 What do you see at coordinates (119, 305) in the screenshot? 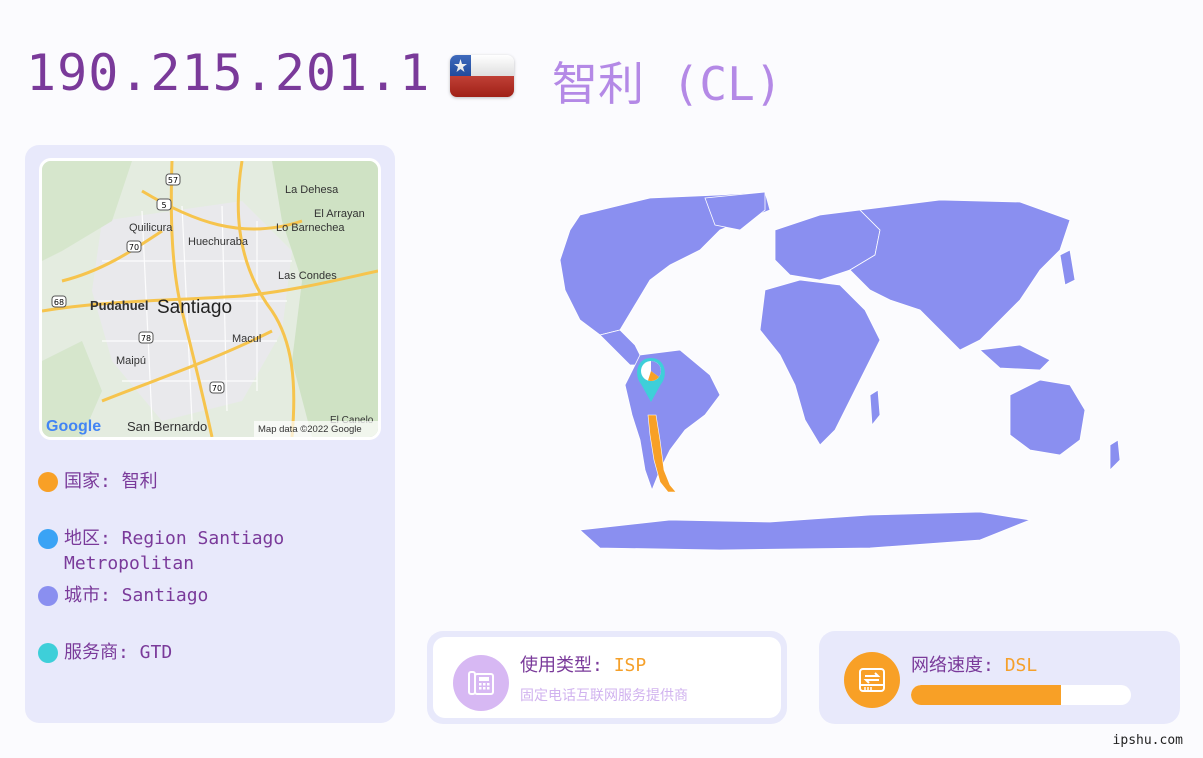
I see `map-label-pudahuel: Pudahuel` at bounding box center [119, 305].